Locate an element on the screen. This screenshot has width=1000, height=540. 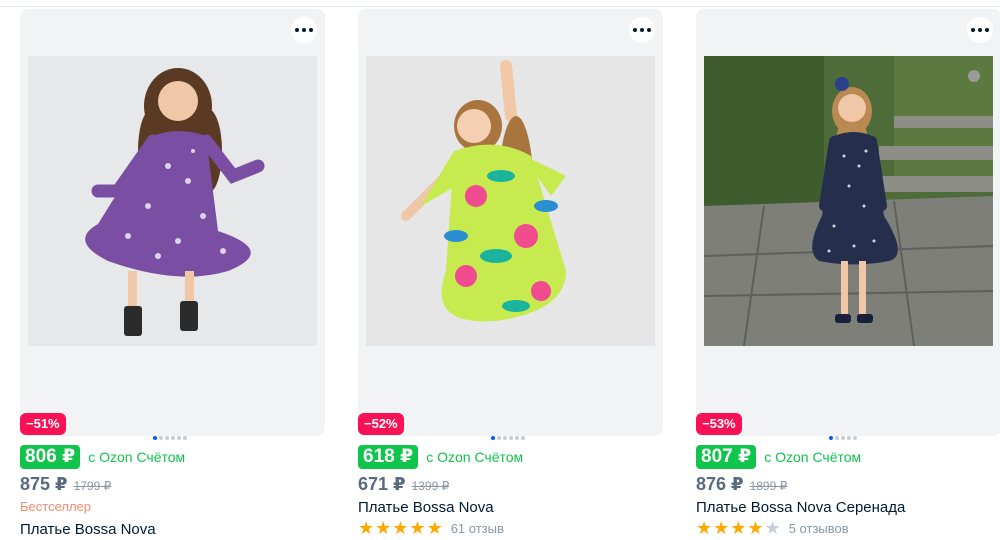
star-empty-icon: ★ is located at coordinates (772, 528).